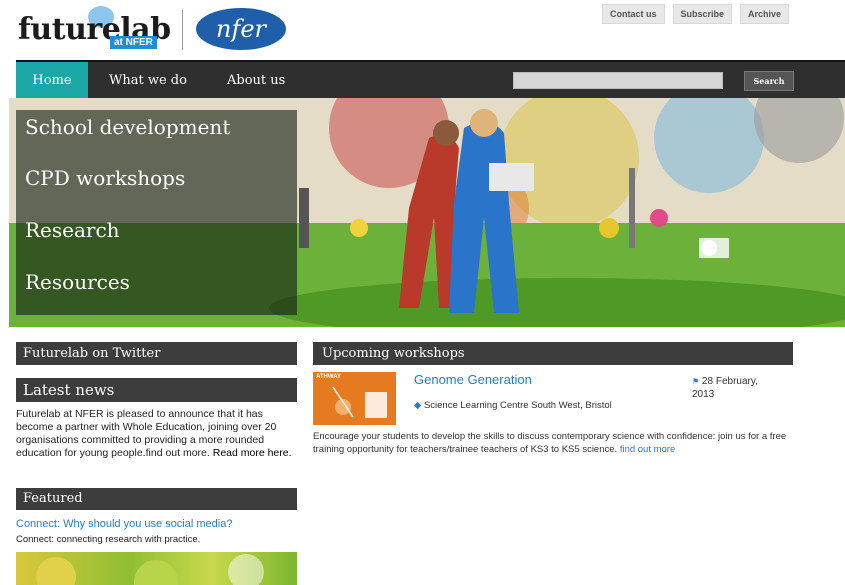  What do you see at coordinates (127, 127) in the screenshot?
I see `hero-link-school-development: School development` at bounding box center [127, 127].